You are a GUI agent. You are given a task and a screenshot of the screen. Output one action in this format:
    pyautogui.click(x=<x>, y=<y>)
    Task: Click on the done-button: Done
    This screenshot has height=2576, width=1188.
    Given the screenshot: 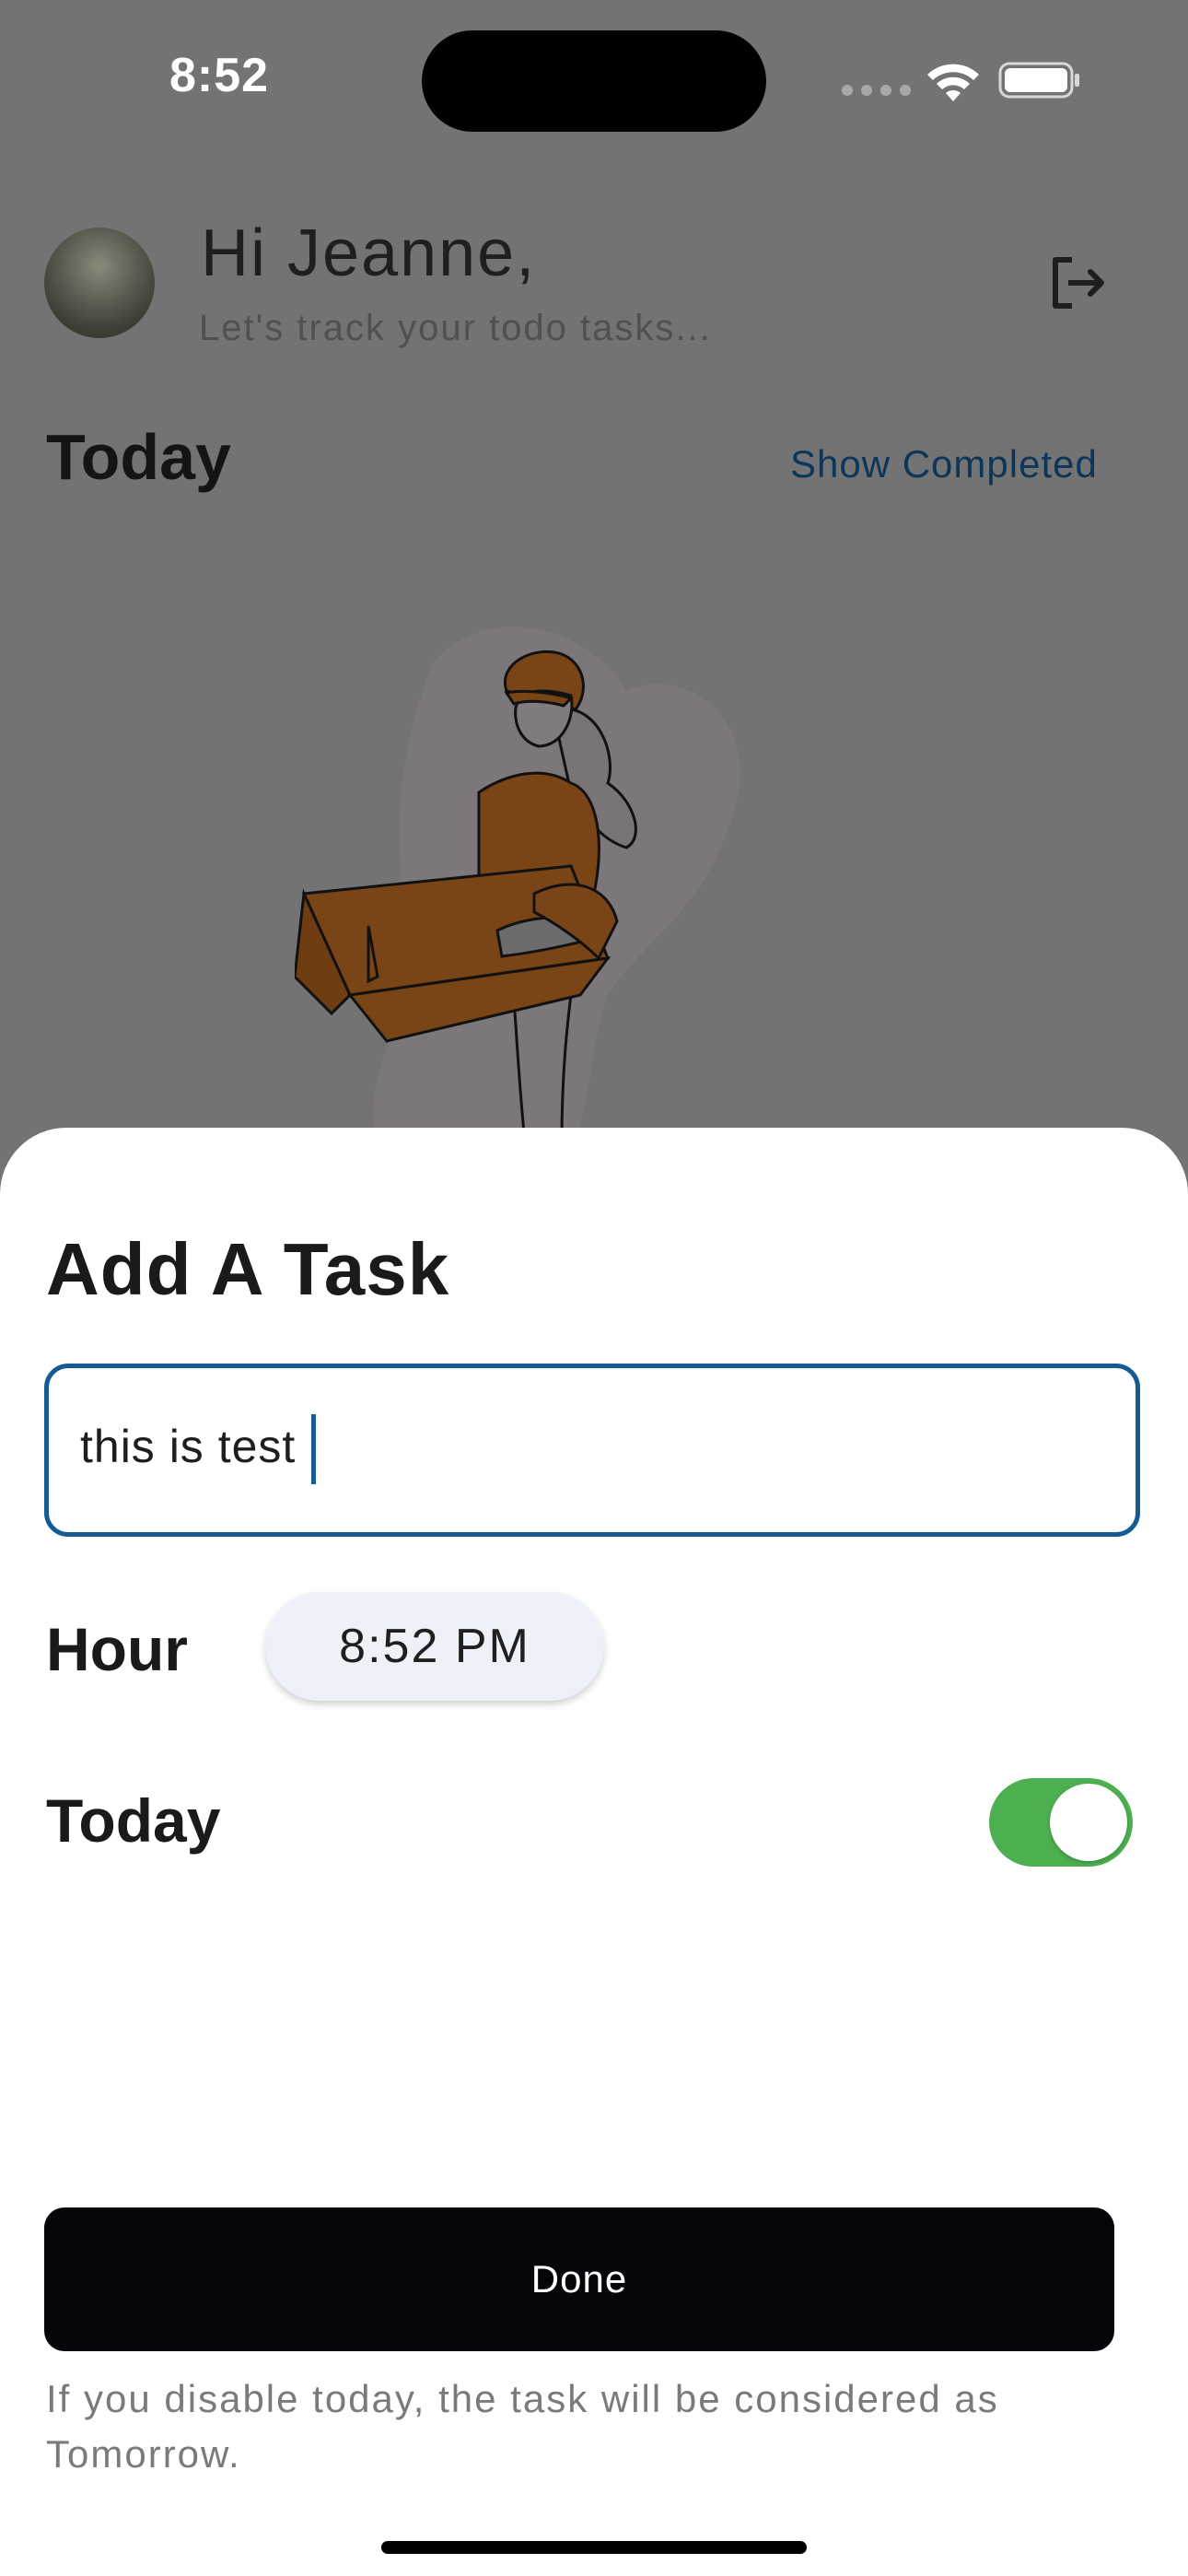 What is the action you would take?
    pyautogui.click(x=579, y=2279)
    